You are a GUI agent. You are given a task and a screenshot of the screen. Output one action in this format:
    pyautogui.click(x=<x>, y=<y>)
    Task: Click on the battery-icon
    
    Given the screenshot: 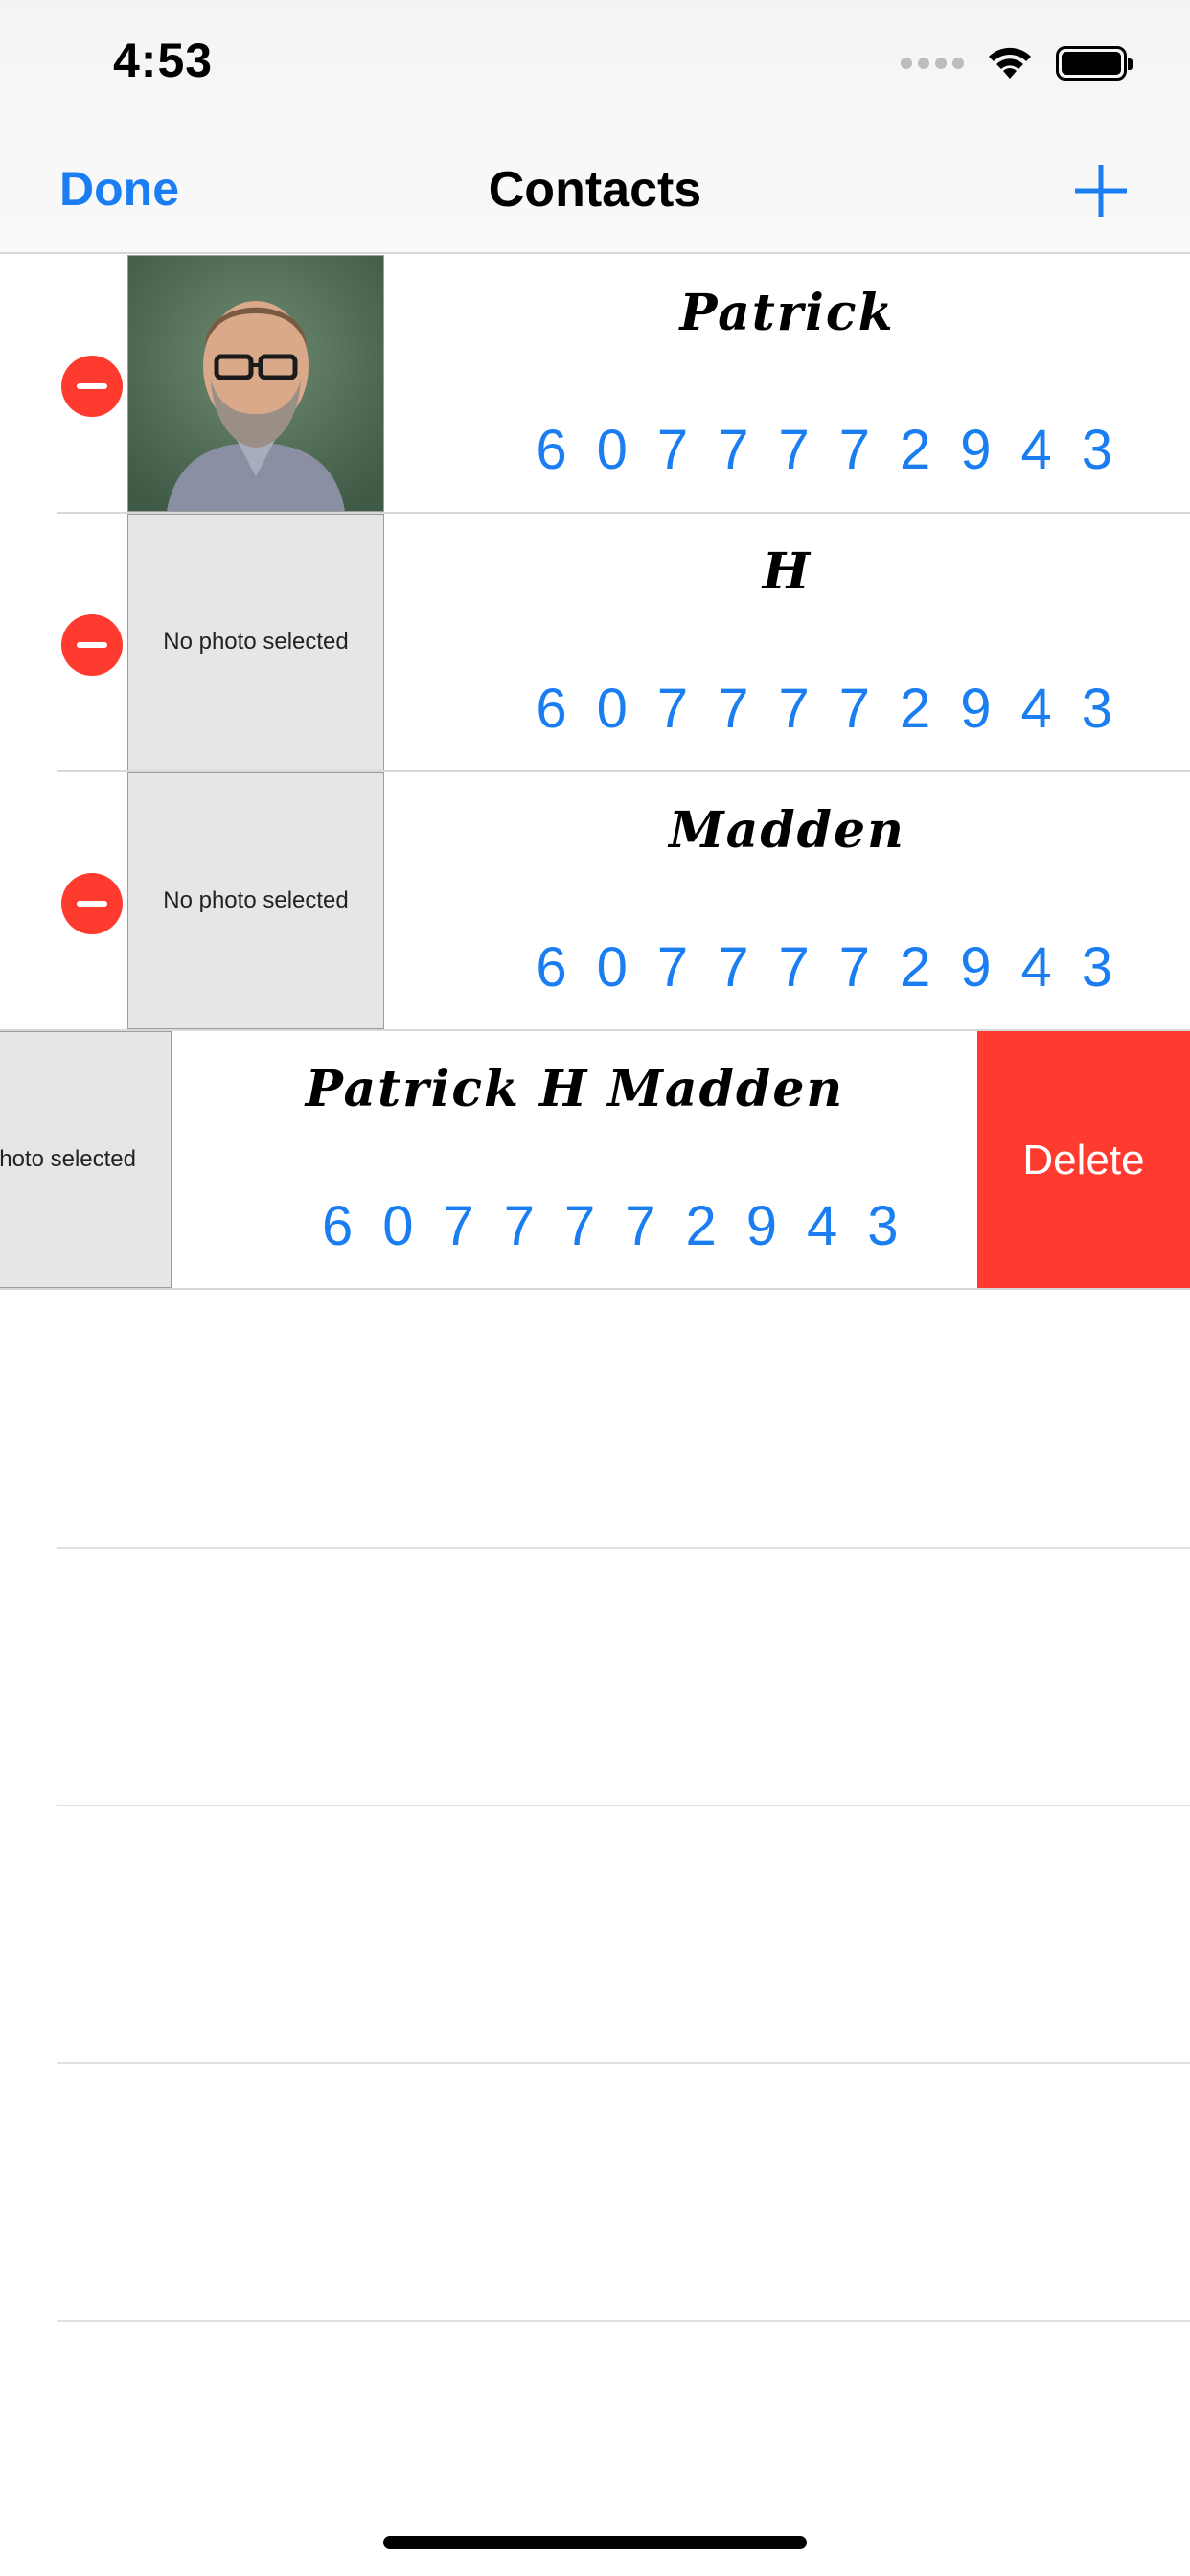 What is the action you would take?
    pyautogui.click(x=1095, y=63)
    